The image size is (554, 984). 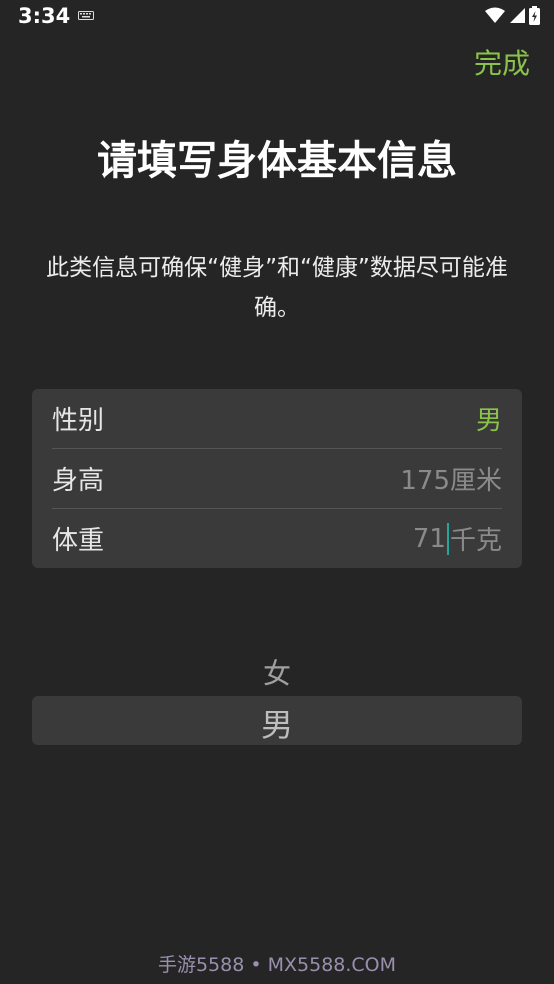 I want to click on system-icons, so click(x=512, y=15).